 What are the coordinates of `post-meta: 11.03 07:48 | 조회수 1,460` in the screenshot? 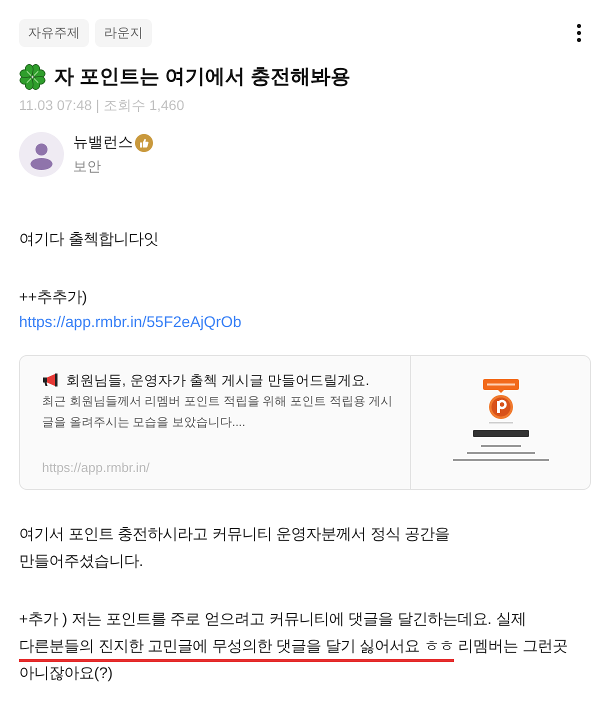 It's located at (101, 105).